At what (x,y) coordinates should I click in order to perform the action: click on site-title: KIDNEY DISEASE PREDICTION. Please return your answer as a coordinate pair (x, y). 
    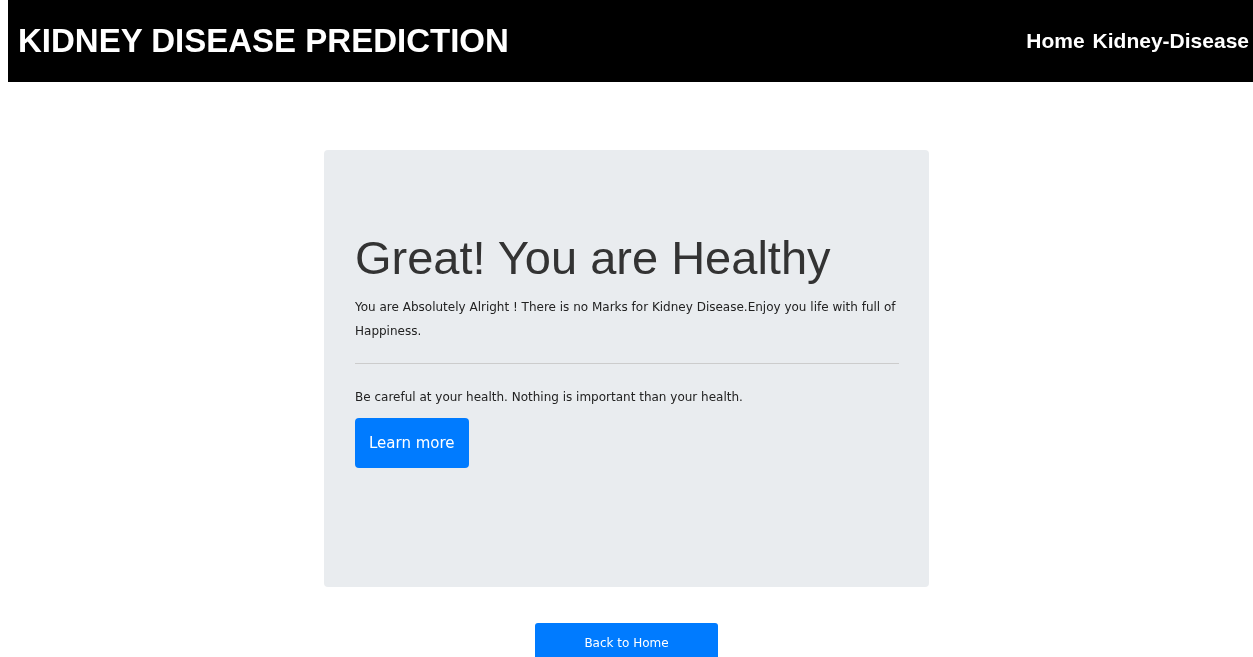
    Looking at the image, I should click on (263, 41).